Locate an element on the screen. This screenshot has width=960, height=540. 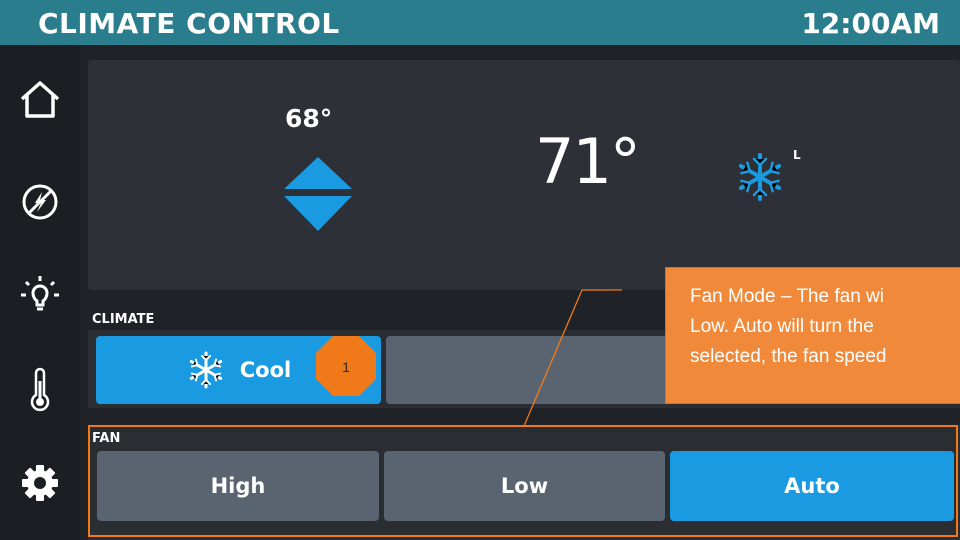
setpoint-adjust is located at coordinates (318, 194).